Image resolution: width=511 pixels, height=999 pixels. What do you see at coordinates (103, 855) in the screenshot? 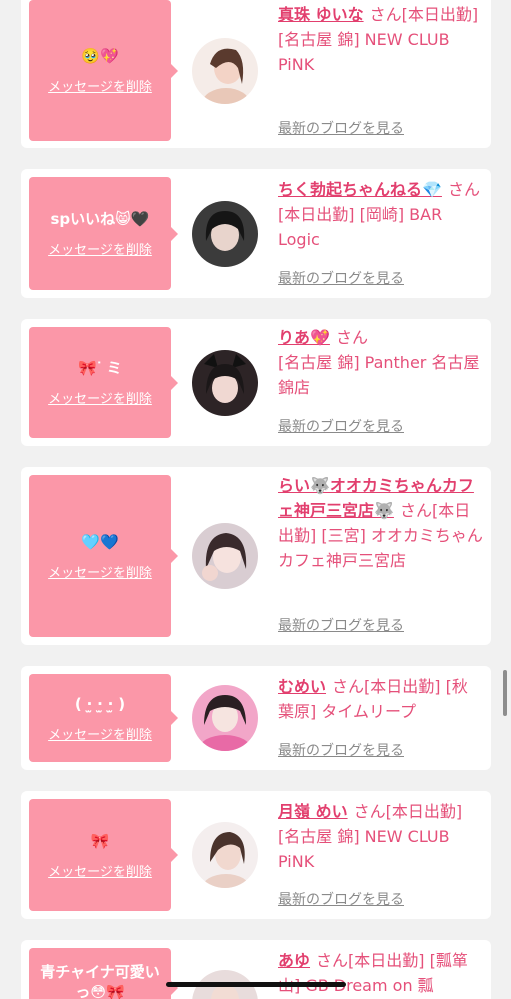
I see `message-bubble: 🎀 メッセージを削除` at bounding box center [103, 855].